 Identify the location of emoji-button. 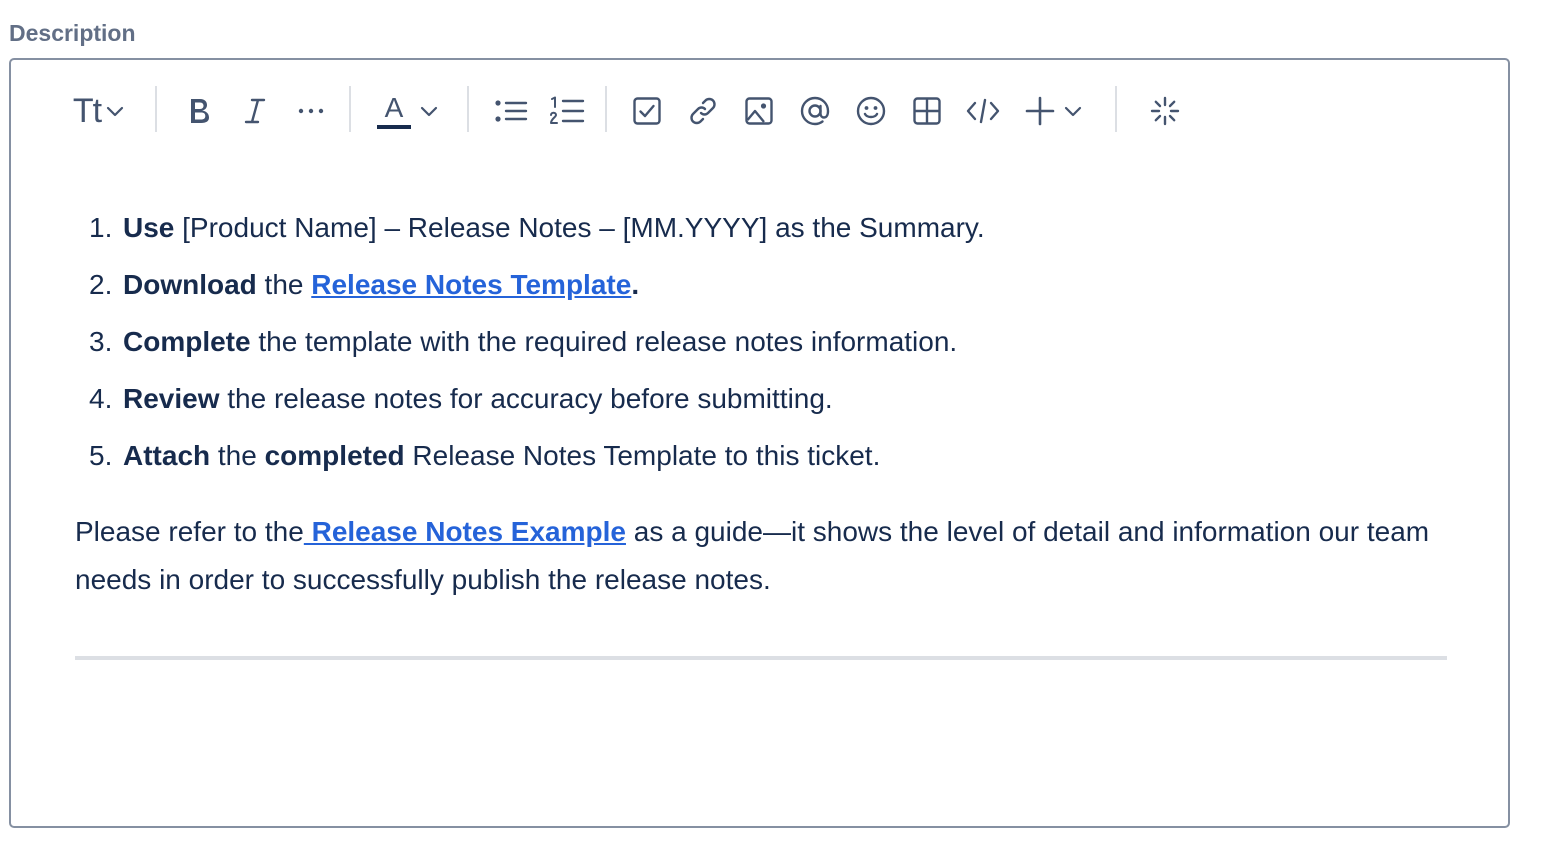
(871, 111).